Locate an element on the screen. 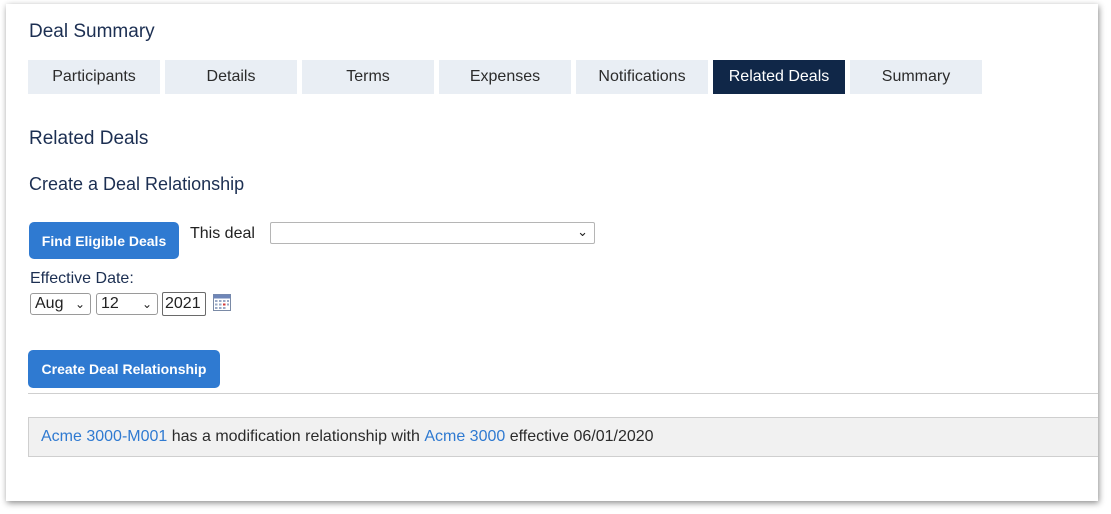 Image resolution: width=1111 pixels, height=514 pixels. tab-details: Details is located at coordinates (231, 77).